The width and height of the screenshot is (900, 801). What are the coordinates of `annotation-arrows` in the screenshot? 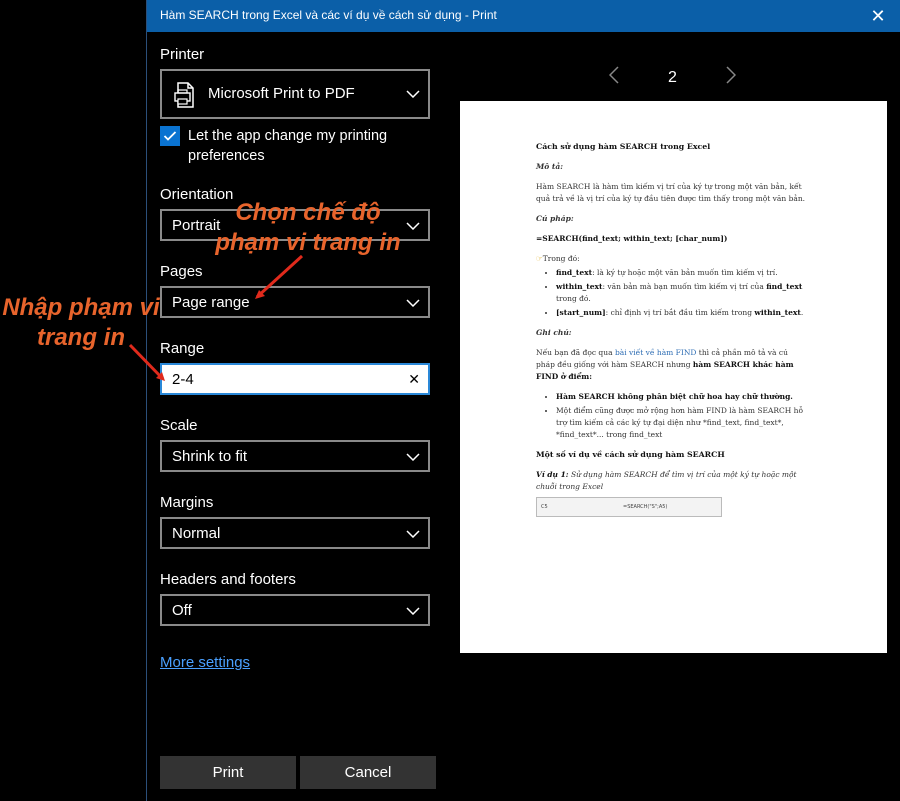 It's located at (216, 317).